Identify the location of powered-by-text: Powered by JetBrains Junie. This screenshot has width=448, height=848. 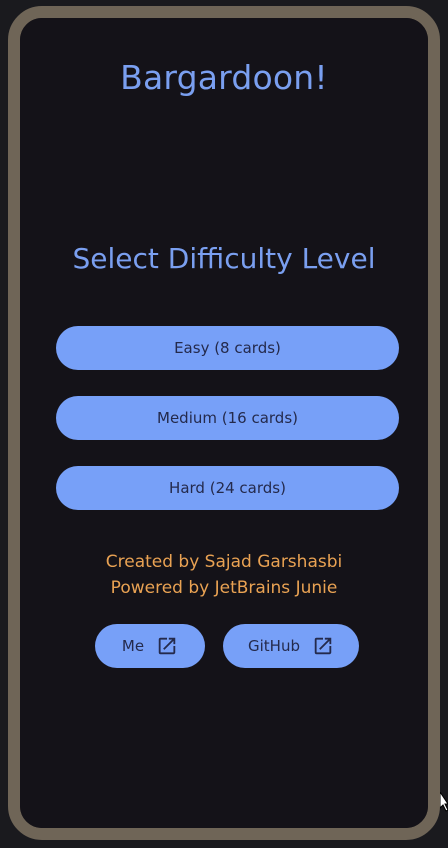
(224, 588).